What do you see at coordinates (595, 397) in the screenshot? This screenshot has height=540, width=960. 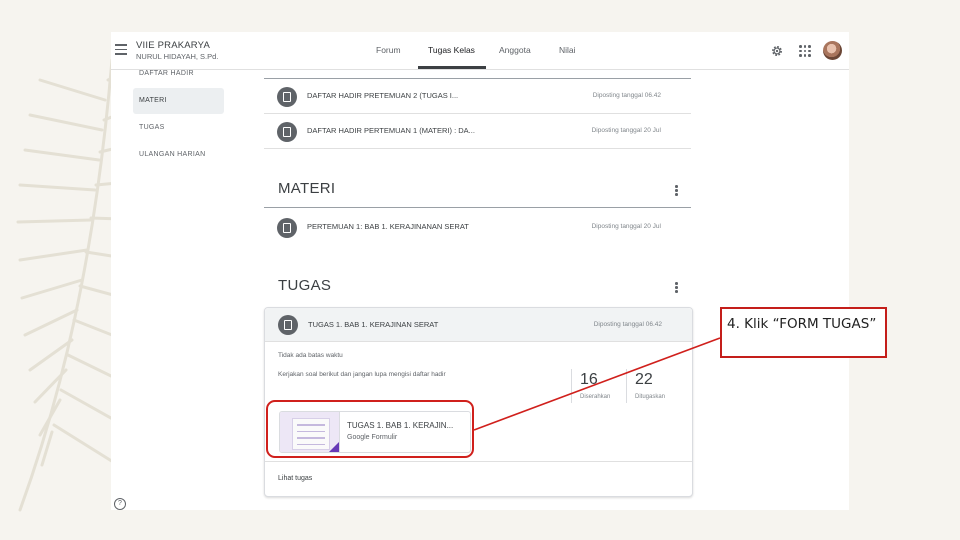 I see `stat-label: Diserahkan` at bounding box center [595, 397].